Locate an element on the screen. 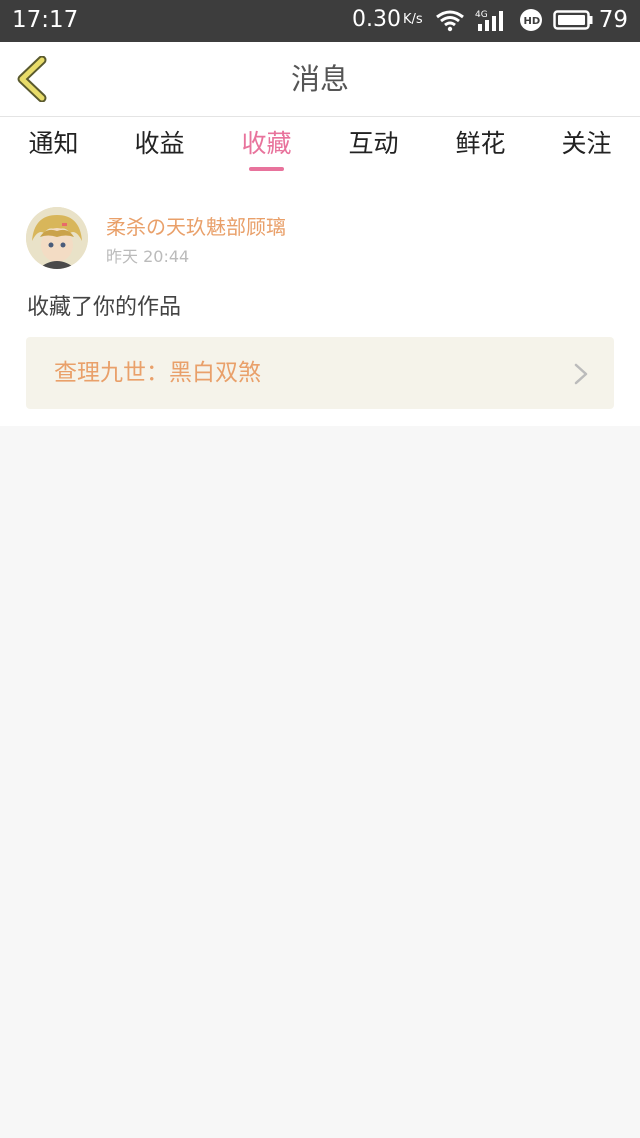 The width and height of the screenshot is (640, 1138). message-tabs: 通知 收益 收藏 互动 鲜花 关注 is located at coordinates (320, 147).